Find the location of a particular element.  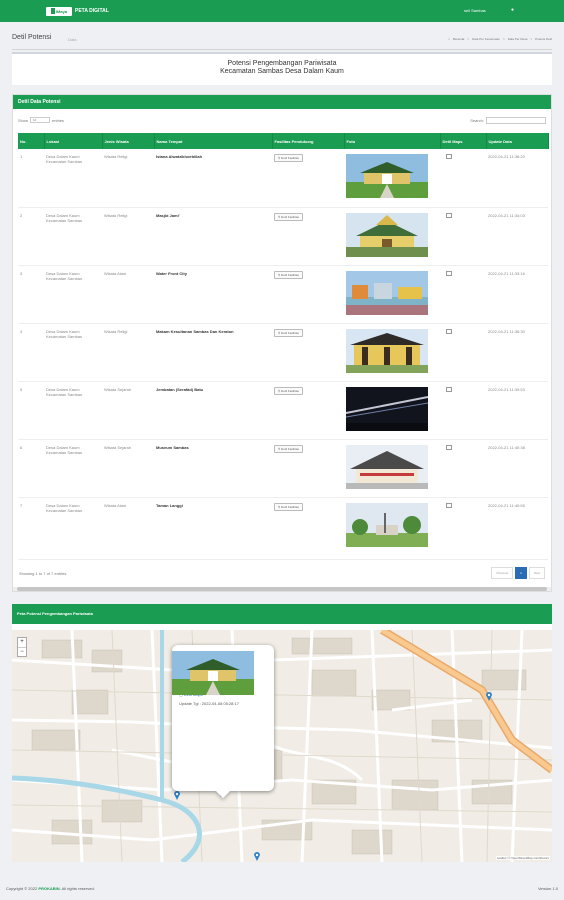

zoom-in-button: + is located at coordinates (22, 642).